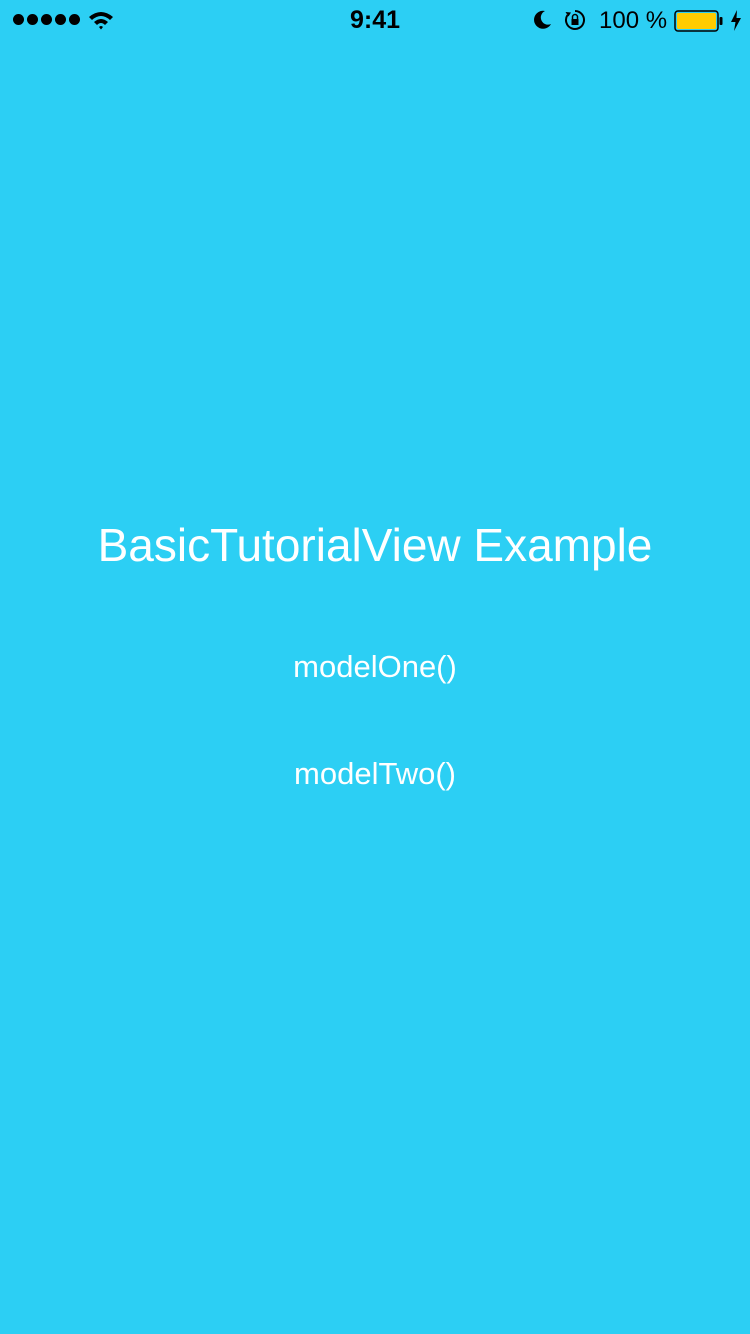 Image resolution: width=750 pixels, height=1334 pixels. What do you see at coordinates (698, 21) in the screenshot?
I see `battery-icon` at bounding box center [698, 21].